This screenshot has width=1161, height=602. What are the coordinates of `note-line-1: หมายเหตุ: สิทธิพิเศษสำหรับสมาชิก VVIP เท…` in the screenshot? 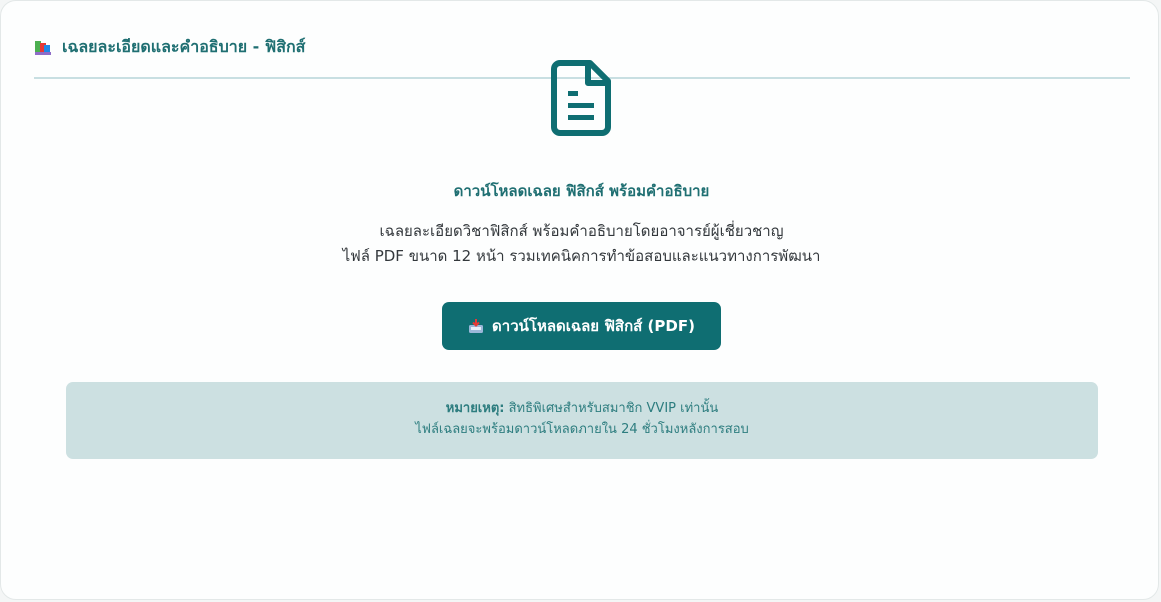 It's located at (582, 408).